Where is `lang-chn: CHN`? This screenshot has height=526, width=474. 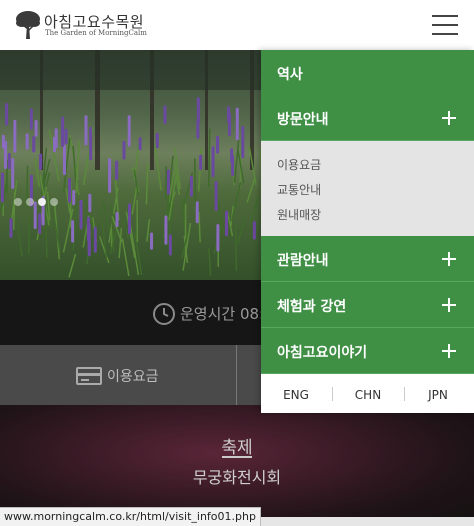
lang-chn: CHN is located at coordinates (368, 395).